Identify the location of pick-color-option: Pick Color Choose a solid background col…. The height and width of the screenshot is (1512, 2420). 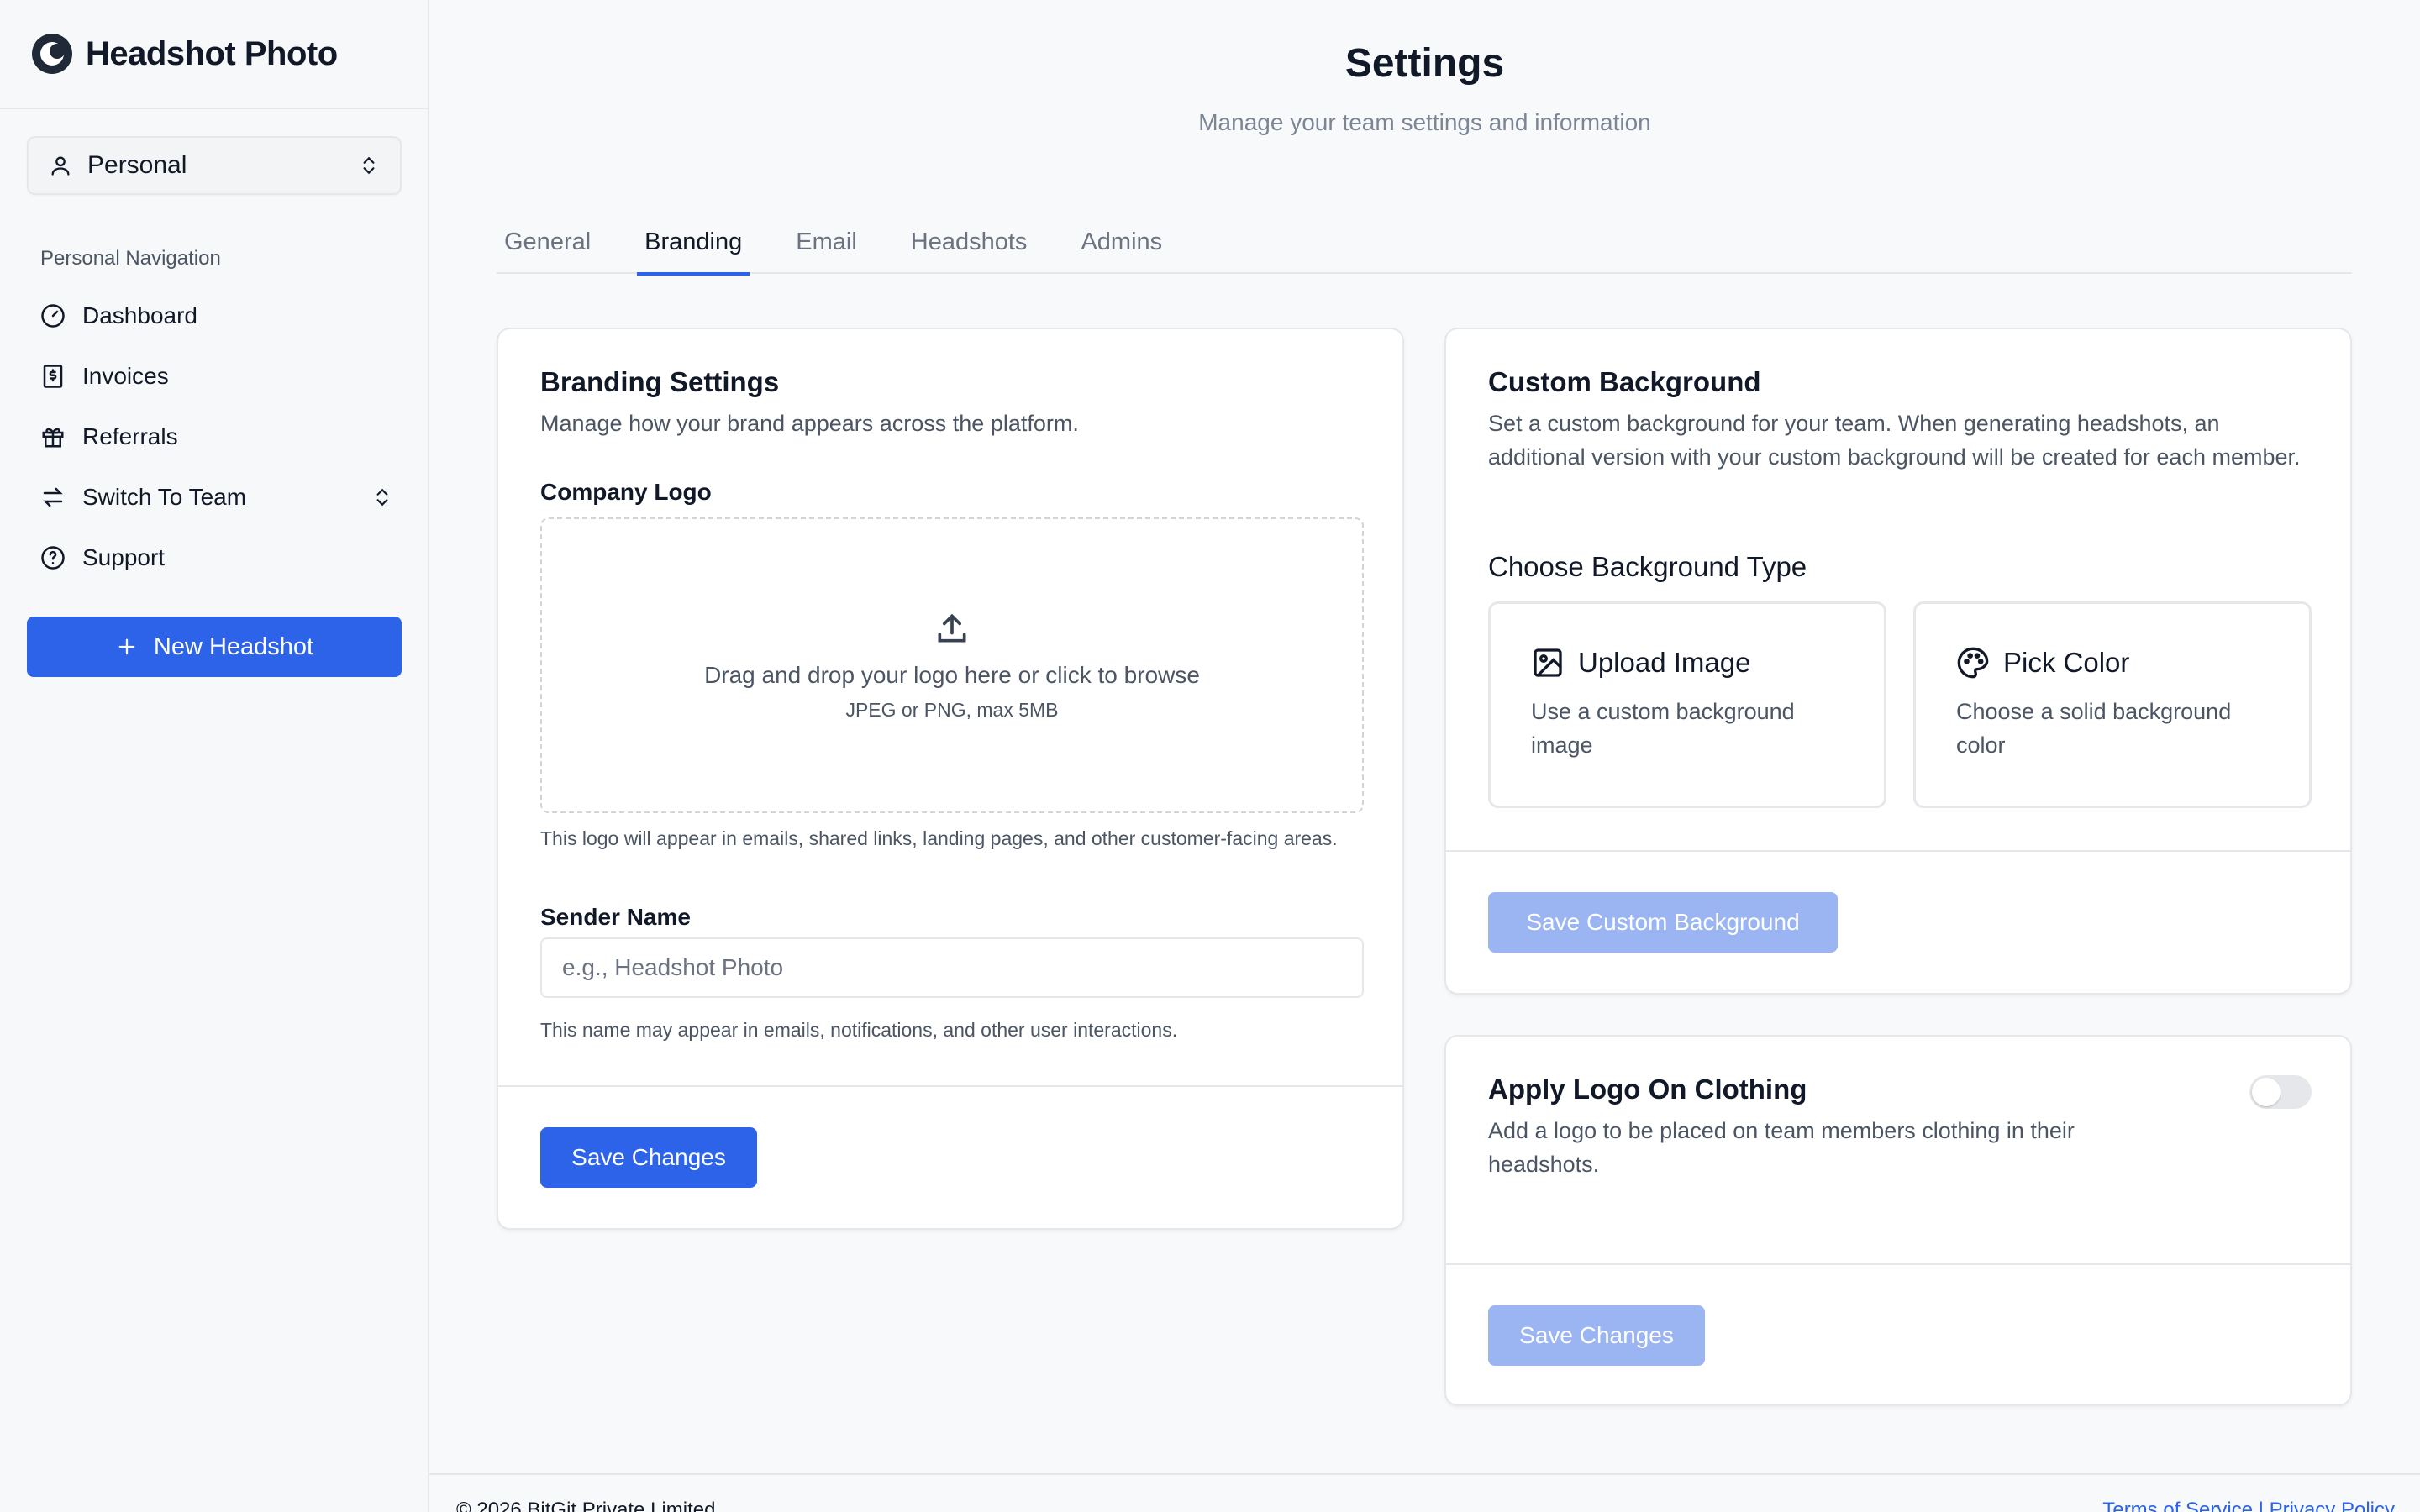
(2112, 704).